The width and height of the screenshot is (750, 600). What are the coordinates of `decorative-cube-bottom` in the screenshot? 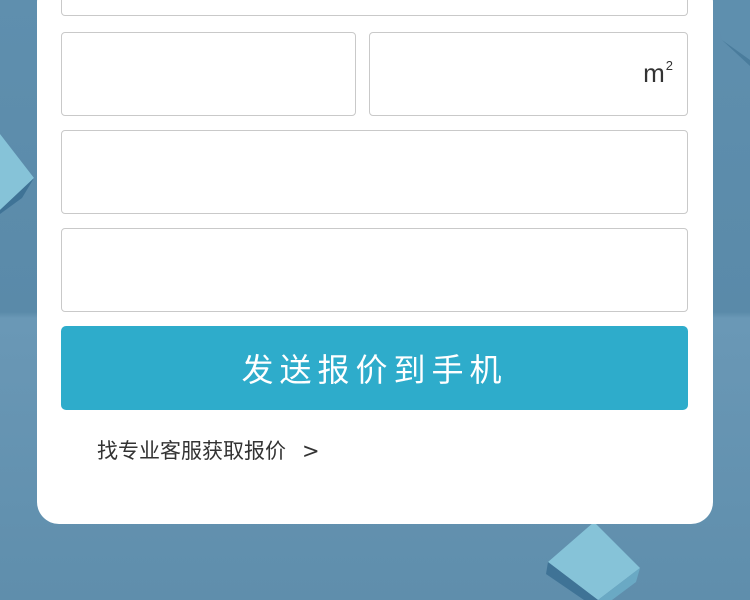 It's located at (593, 561).